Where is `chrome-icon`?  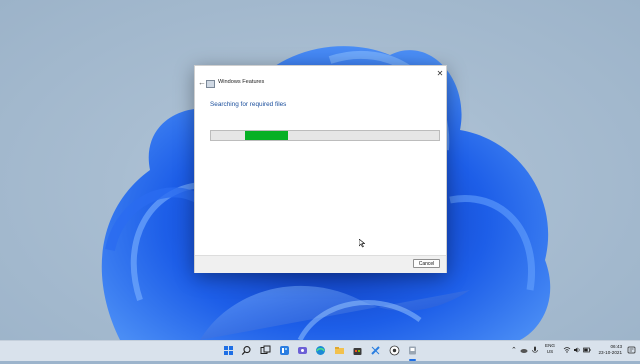
chrome-icon is located at coordinates (394, 350).